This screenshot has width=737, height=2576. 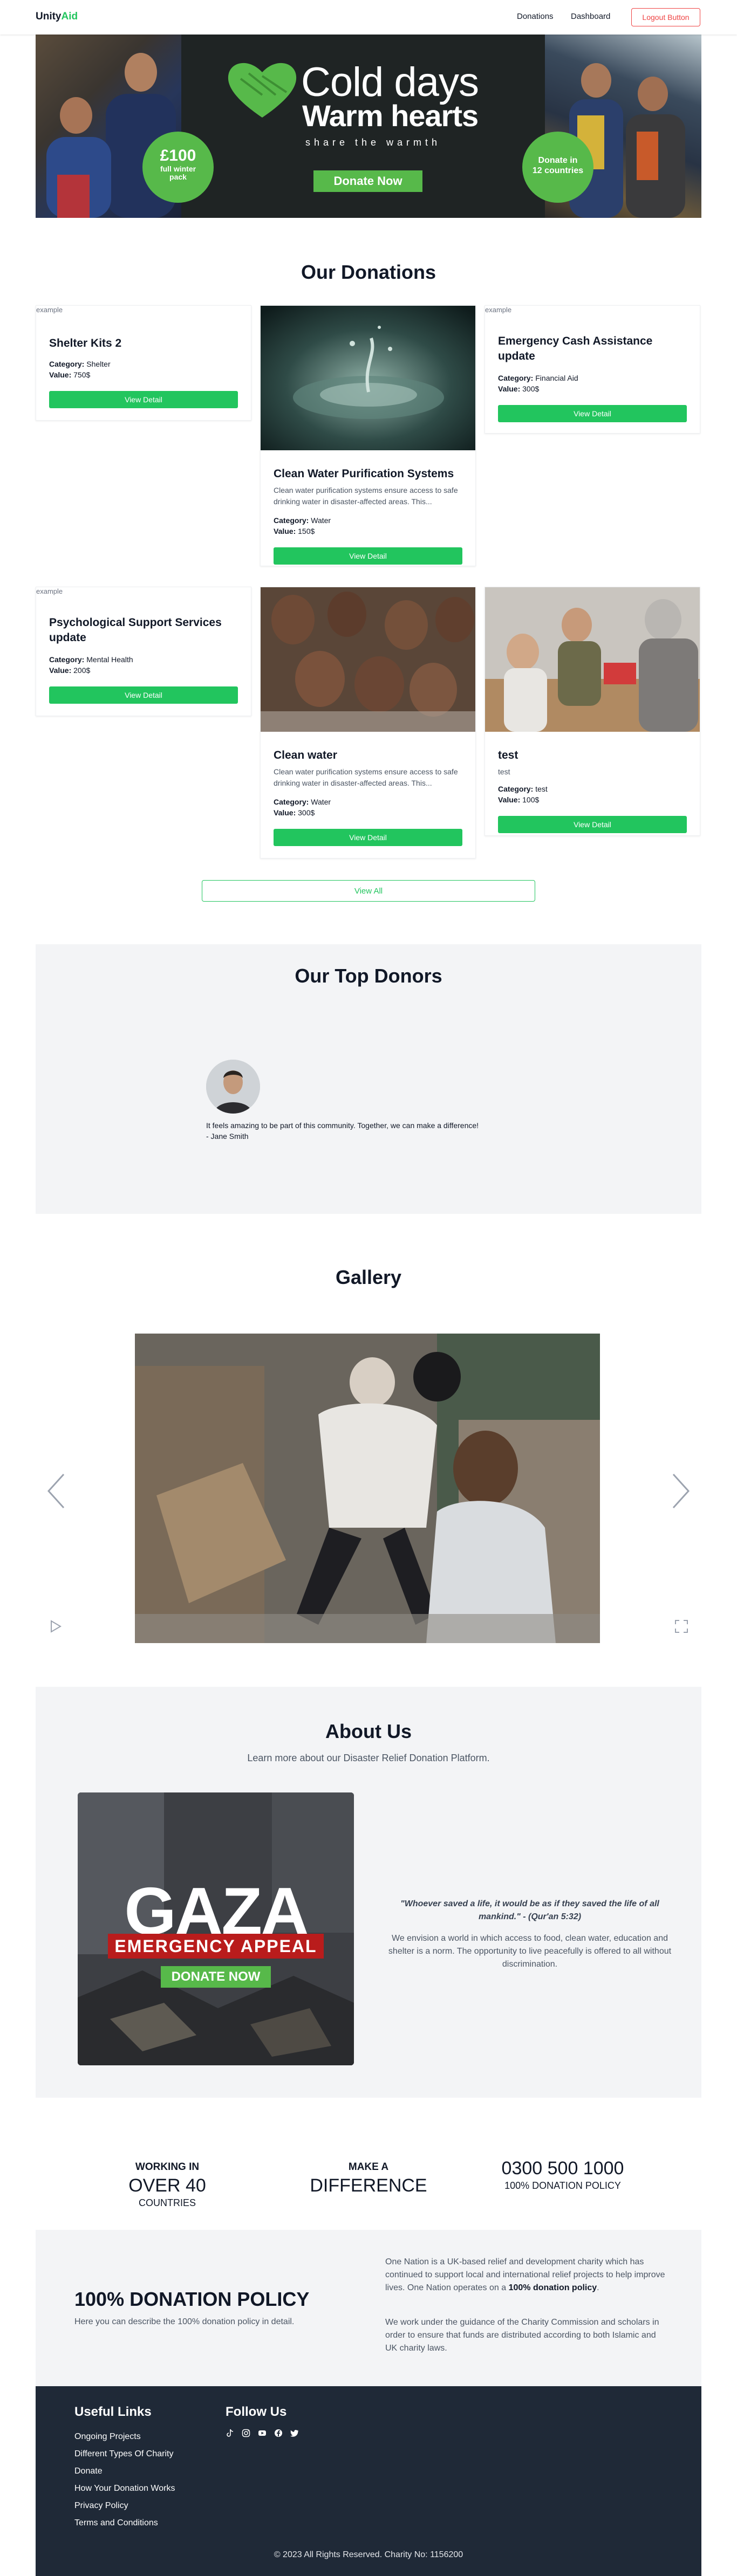 I want to click on gaza-donate-label: DONATE NOW, so click(x=216, y=1977).